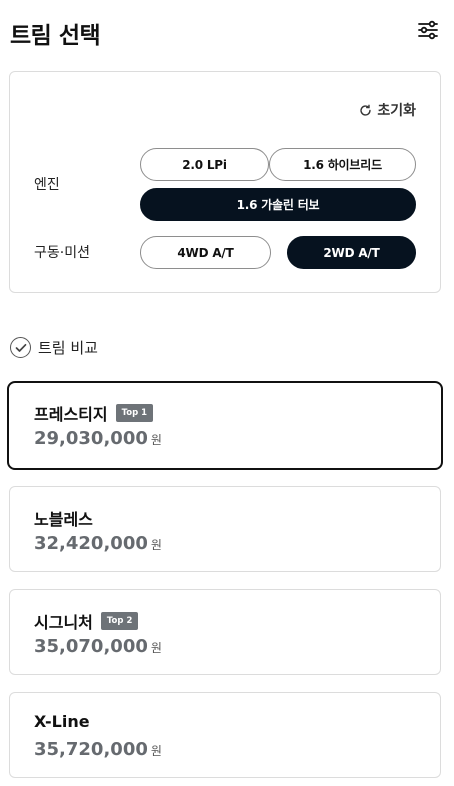 Image resolution: width=454 pixels, height=786 pixels. I want to click on engine-option-gasoline-turbo: 1.6 가솔린 터보, so click(278, 204).